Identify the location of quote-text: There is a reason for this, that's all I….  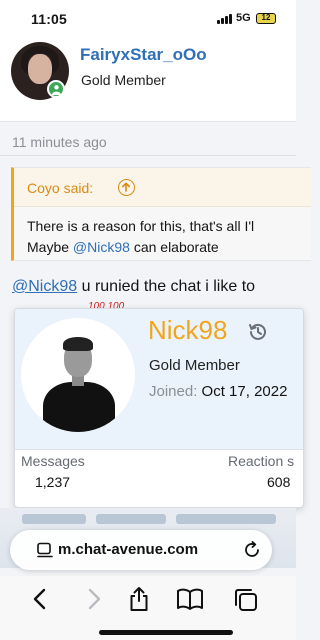
(168, 237).